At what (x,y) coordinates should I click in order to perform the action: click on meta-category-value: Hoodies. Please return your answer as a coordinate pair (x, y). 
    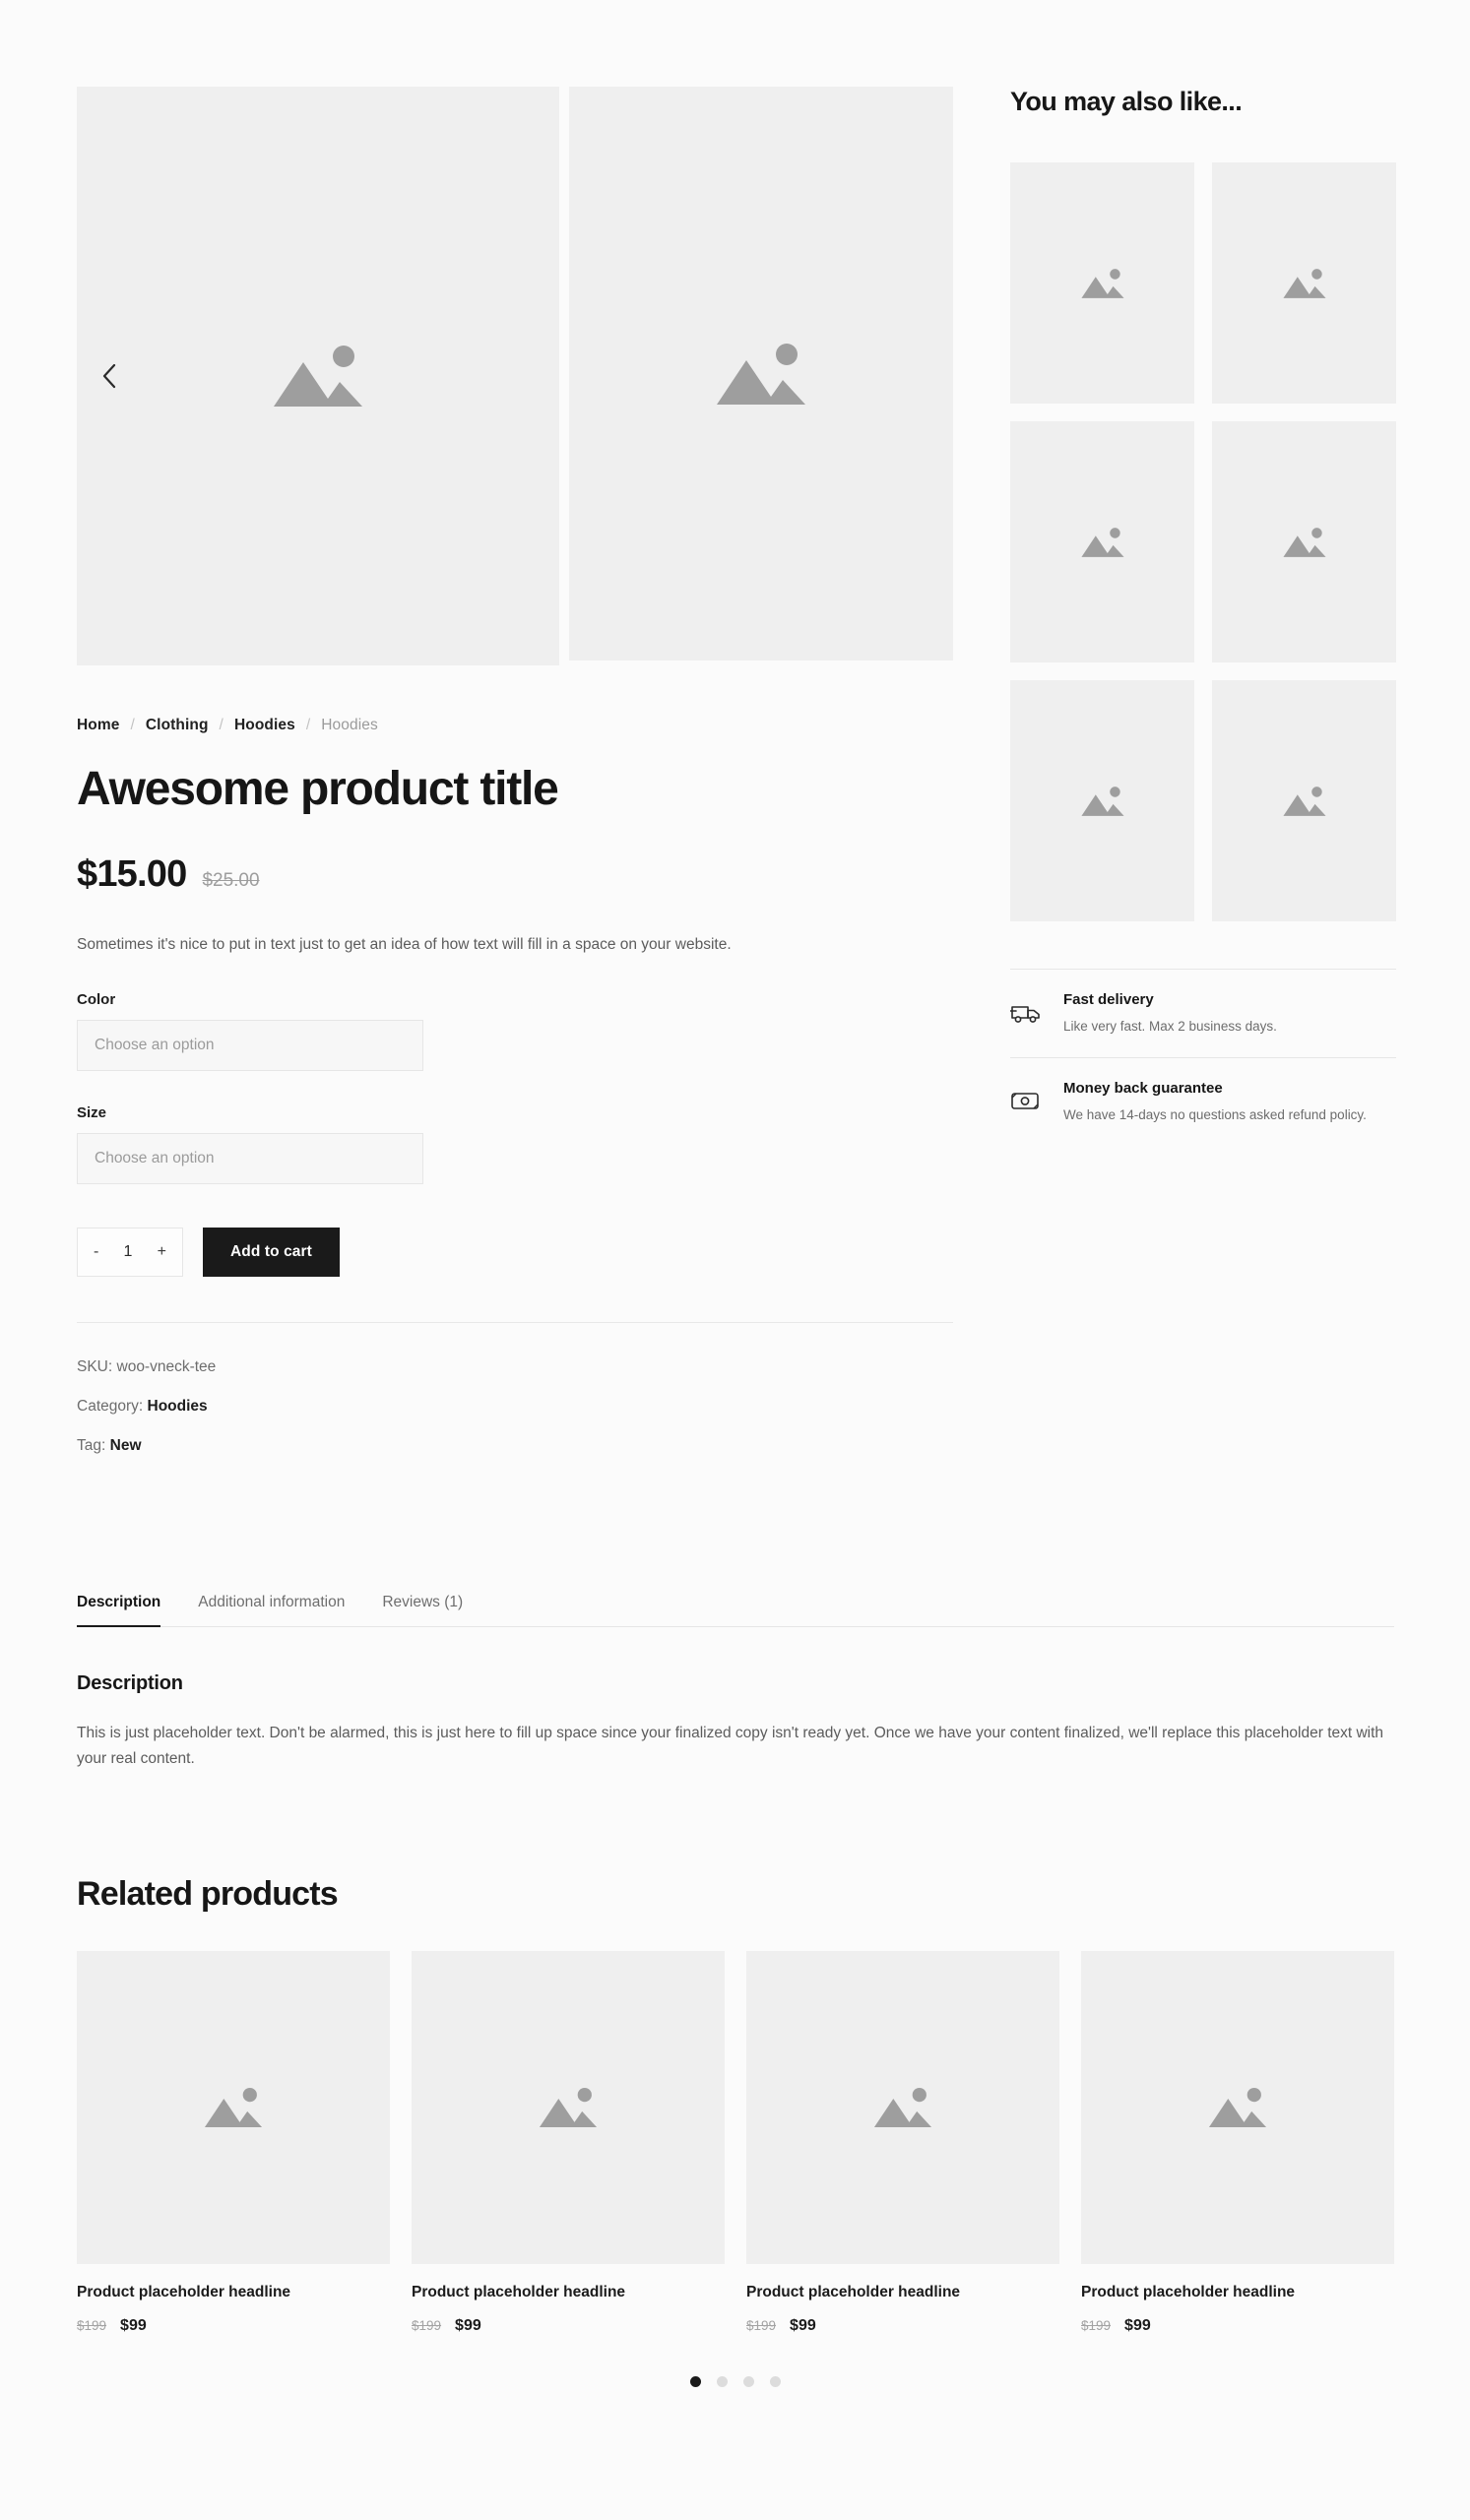
    Looking at the image, I should click on (178, 1406).